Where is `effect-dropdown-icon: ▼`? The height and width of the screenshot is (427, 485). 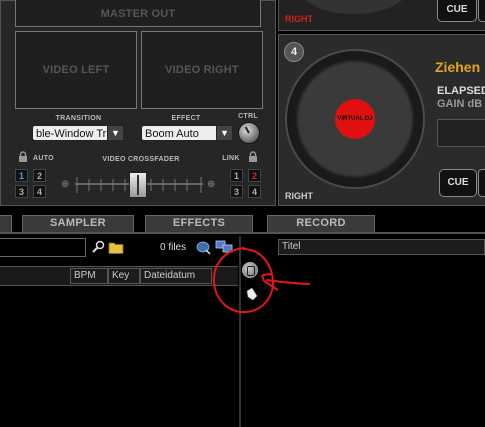
effect-dropdown-icon: ▼ is located at coordinates (224, 133).